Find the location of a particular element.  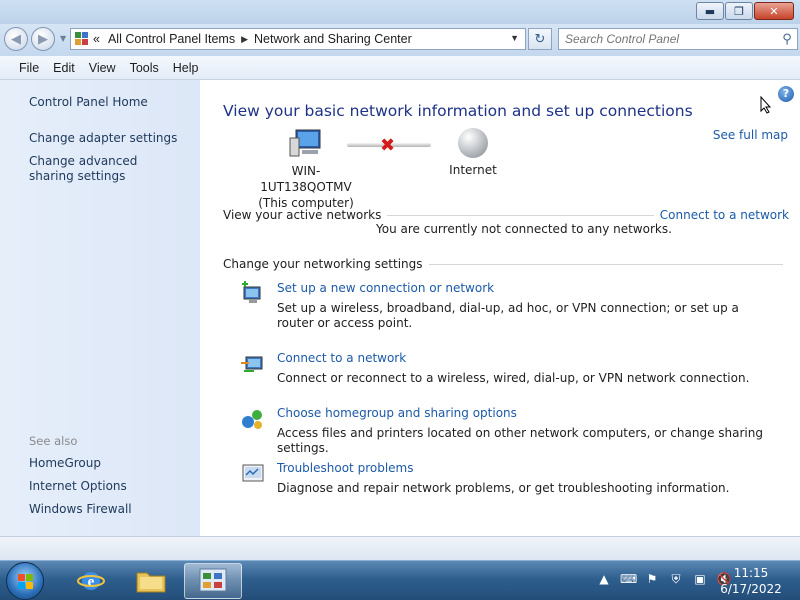

see-also-label: See also is located at coordinates (53, 441).